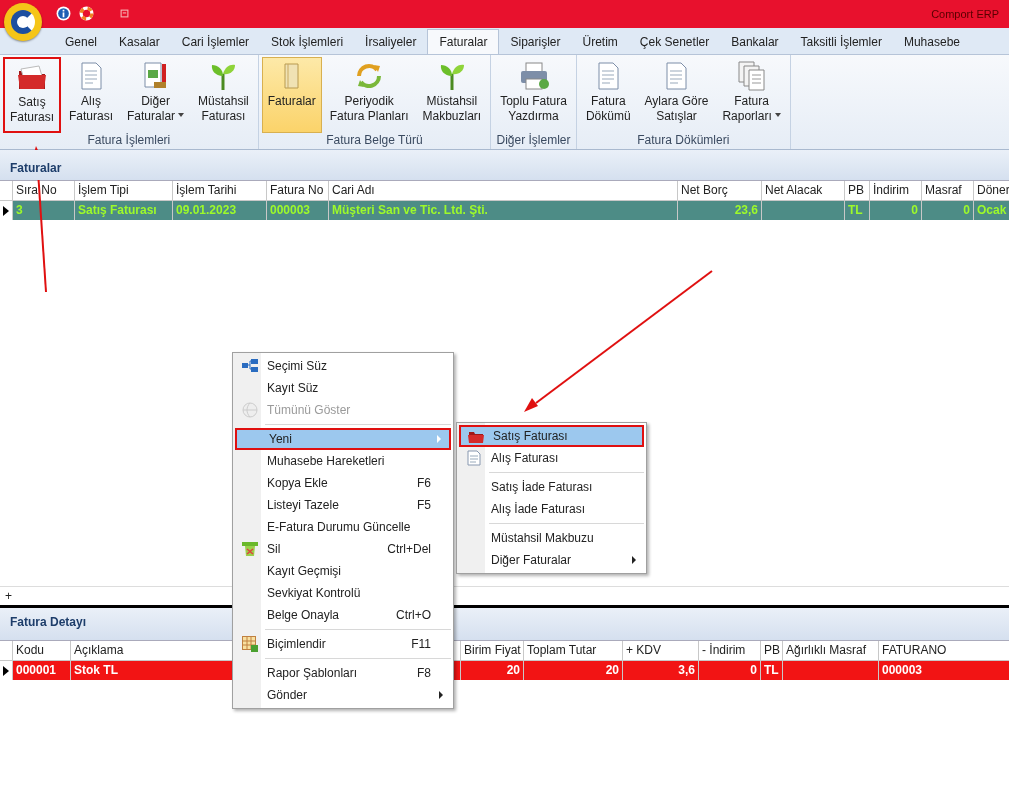 The image size is (1009, 807). I want to click on folder-icon, so click(476, 436).